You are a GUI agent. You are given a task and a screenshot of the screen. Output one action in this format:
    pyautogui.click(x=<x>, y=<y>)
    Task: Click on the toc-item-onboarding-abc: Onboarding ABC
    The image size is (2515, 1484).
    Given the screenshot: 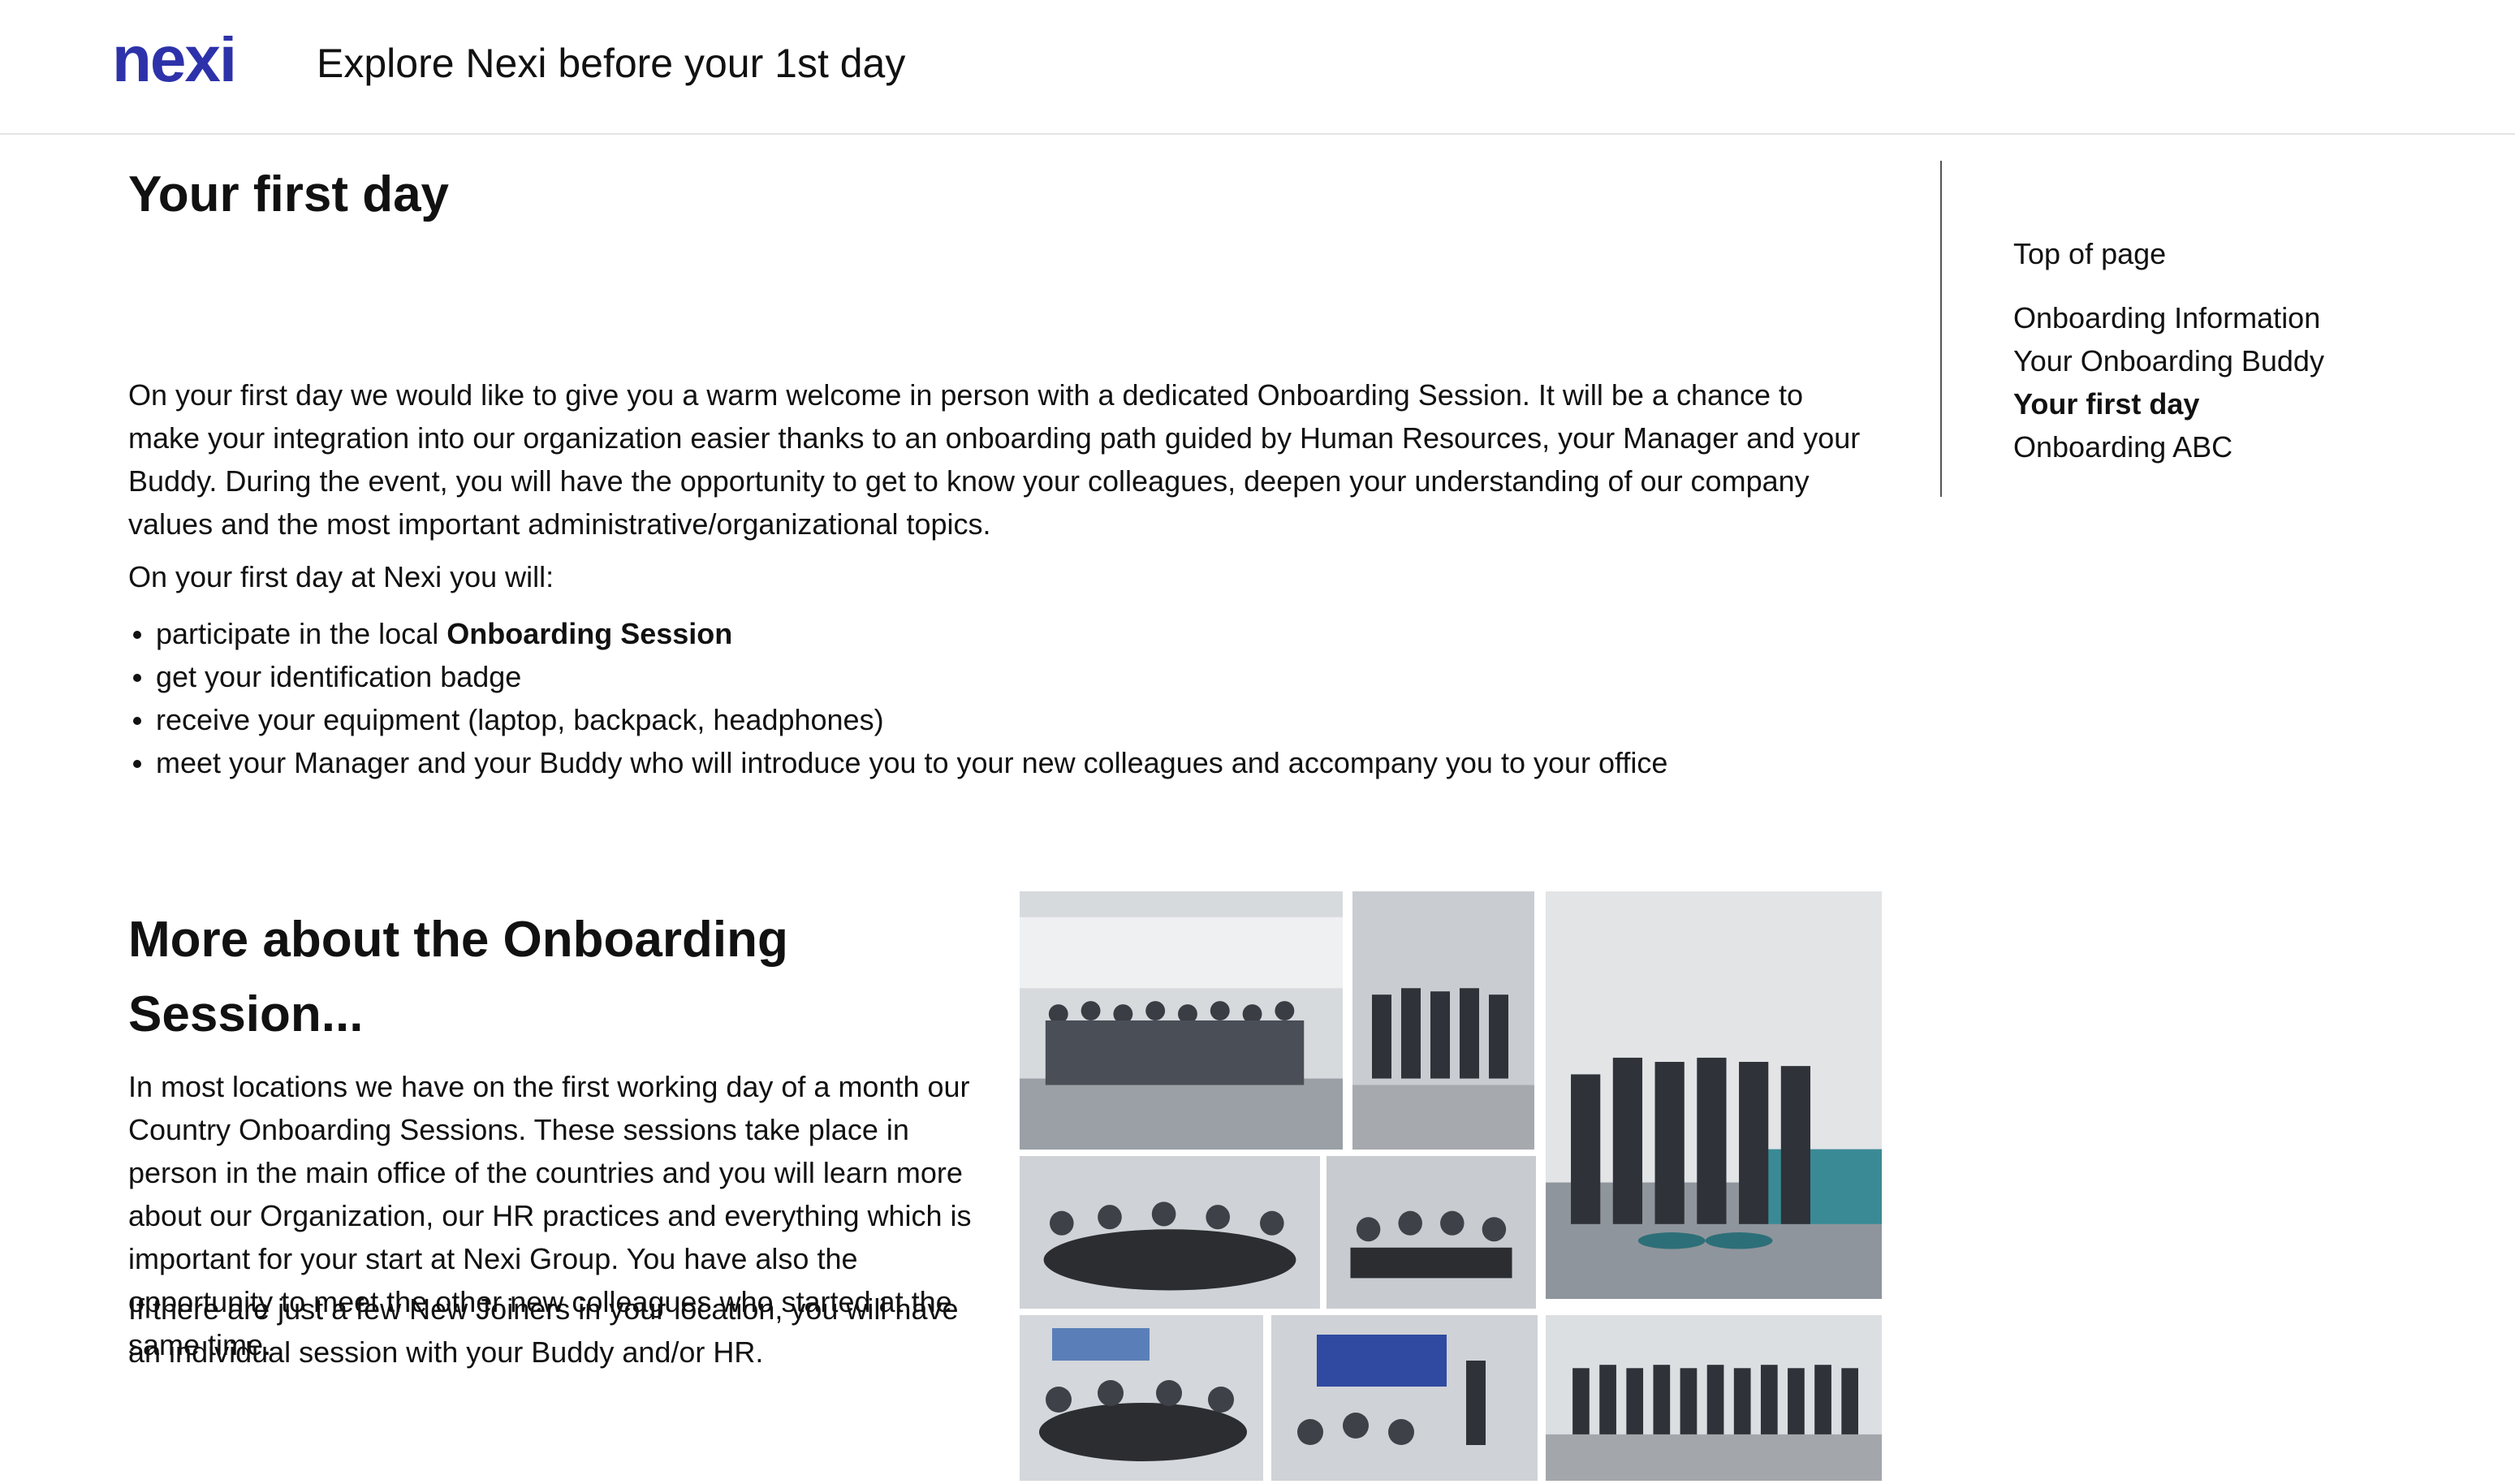 What is the action you would take?
    pyautogui.click(x=2168, y=446)
    